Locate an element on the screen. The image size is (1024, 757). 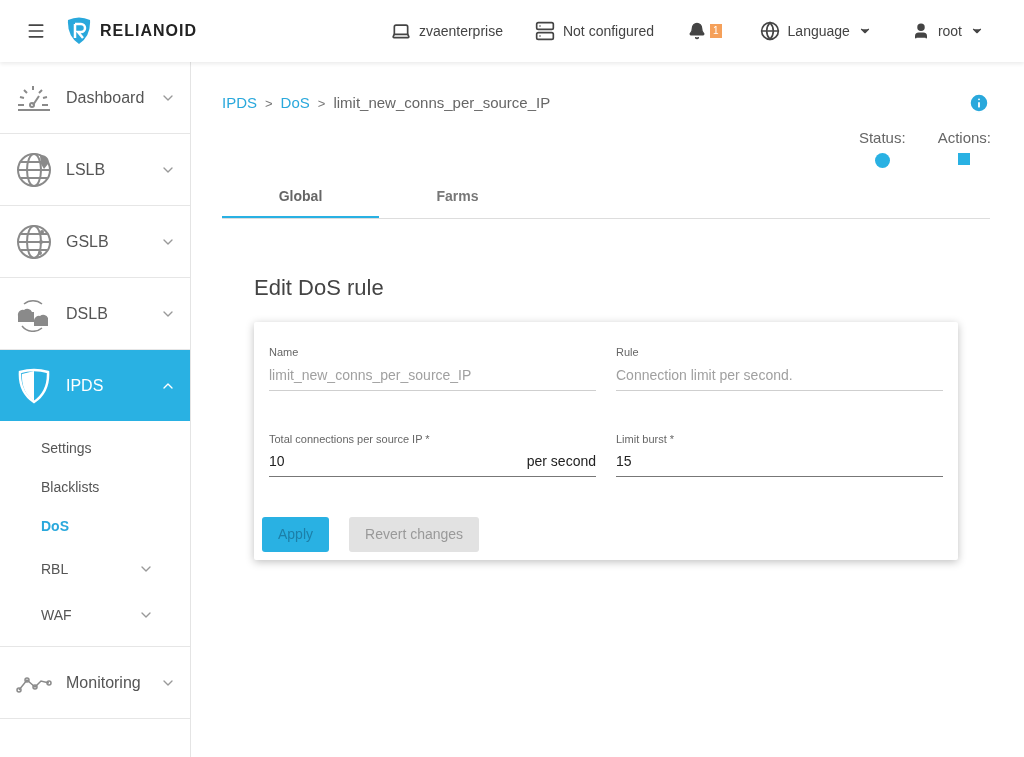
field-label: Name is located at coordinates (284, 352).